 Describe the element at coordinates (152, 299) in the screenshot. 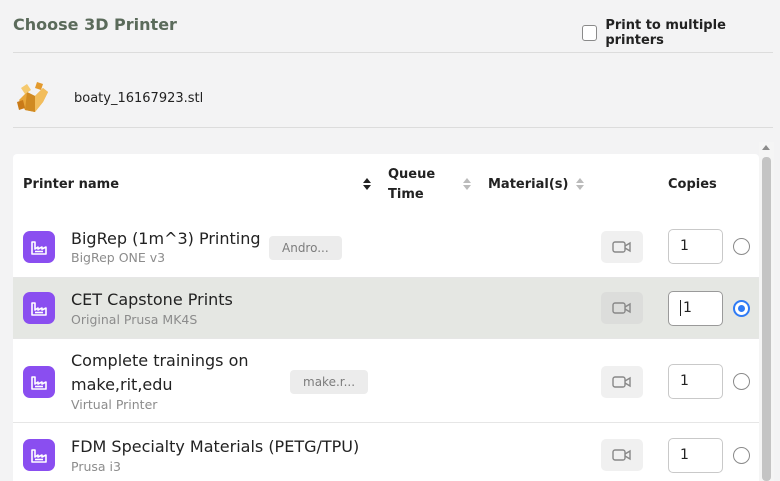

I see `printer-name: CET Capstone Prints` at that location.